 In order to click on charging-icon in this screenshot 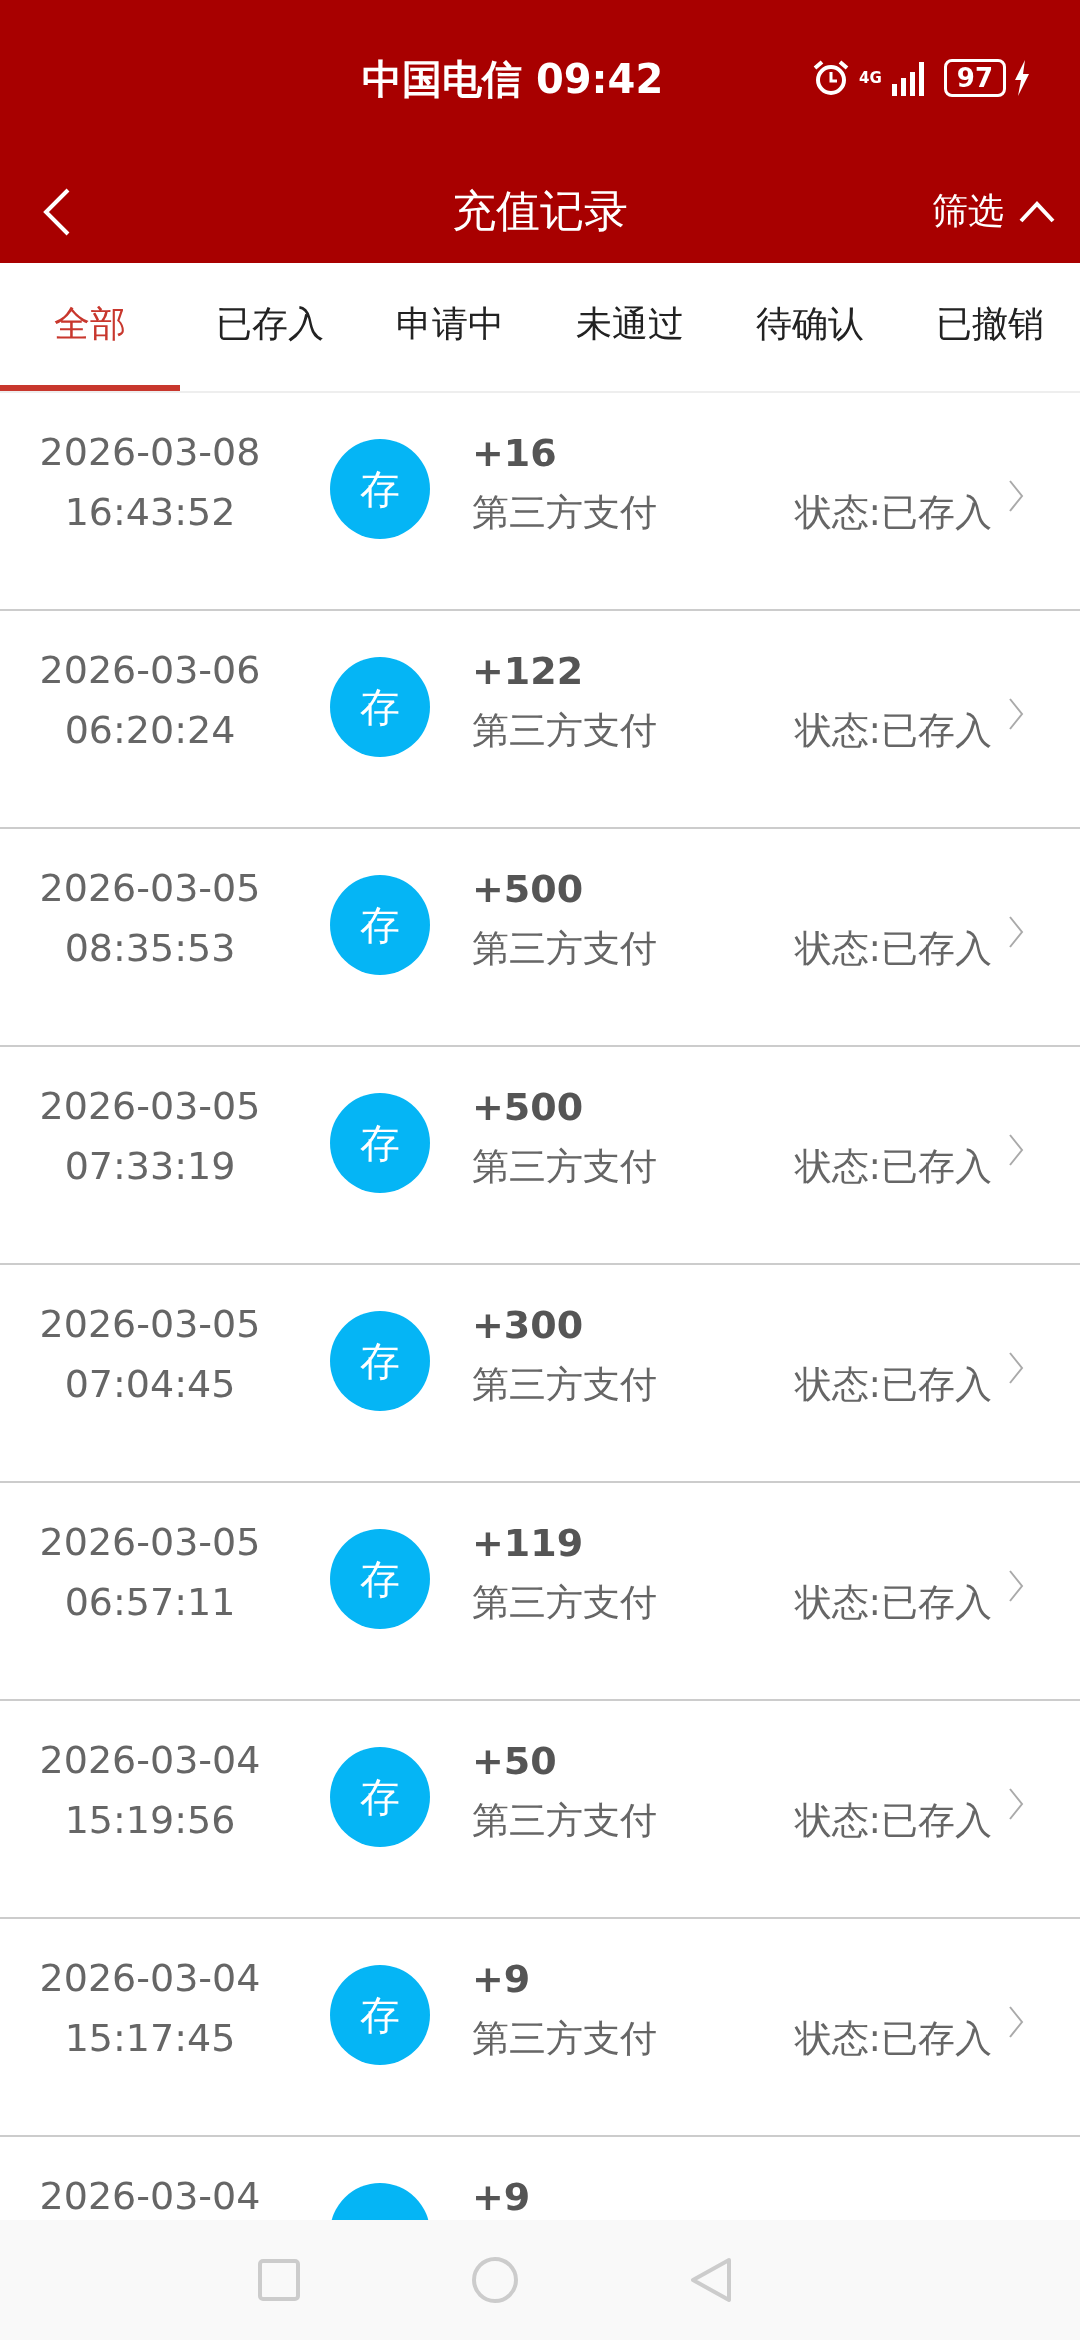, I will do `click(1022, 77)`.